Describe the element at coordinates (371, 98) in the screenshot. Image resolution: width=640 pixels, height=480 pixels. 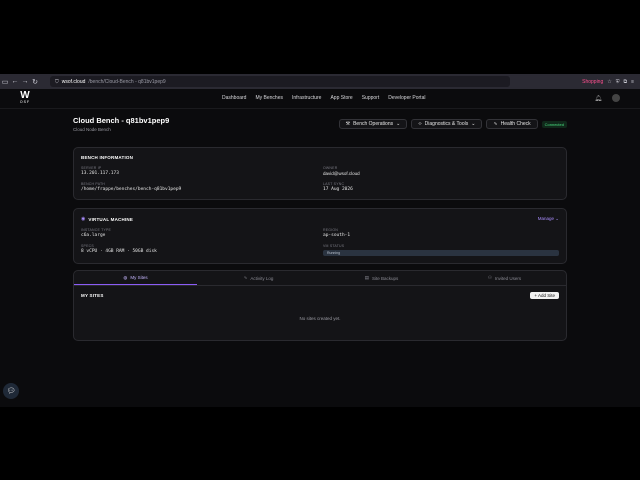
I see `nav-link-support: Support` at that location.